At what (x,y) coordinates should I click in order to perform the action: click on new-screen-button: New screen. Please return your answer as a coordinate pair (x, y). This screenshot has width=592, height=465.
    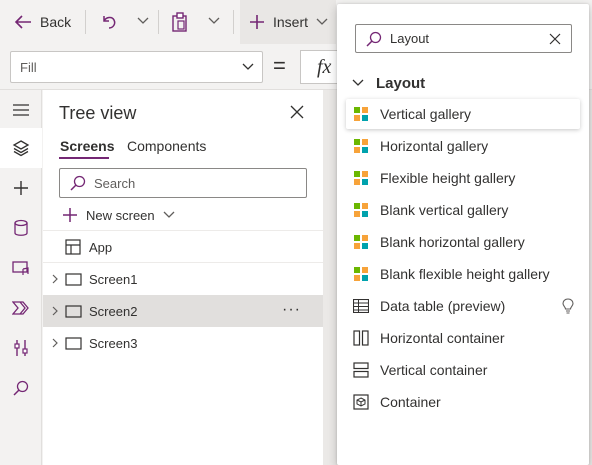
    Looking at the image, I should click on (118, 215).